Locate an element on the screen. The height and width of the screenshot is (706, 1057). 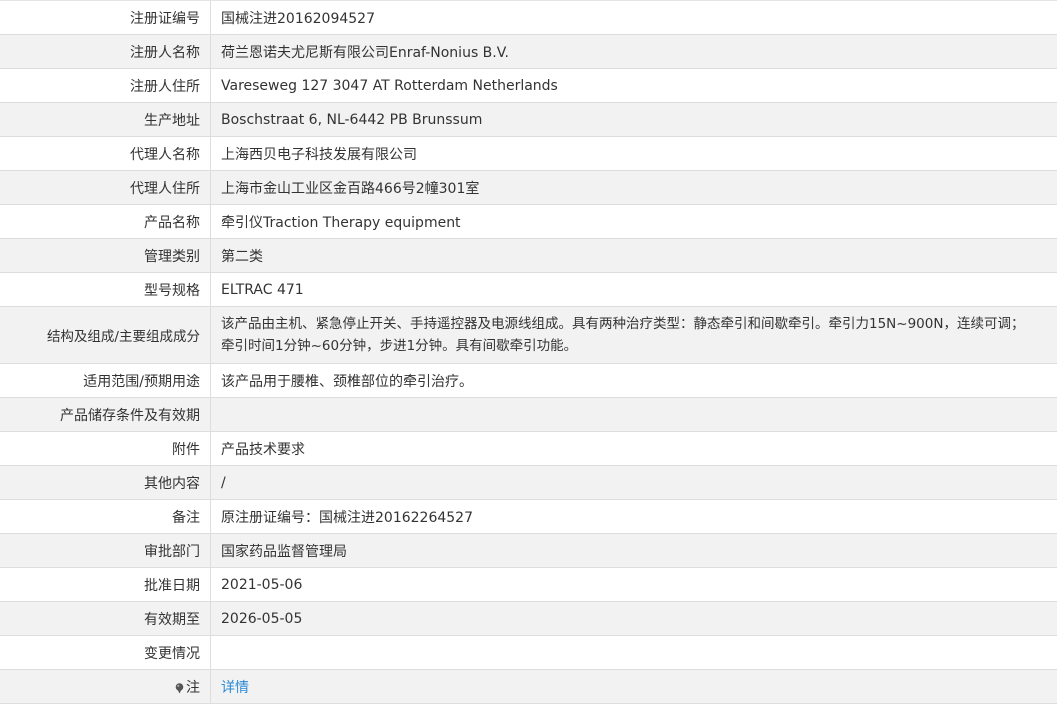
field-label: 结构及组成/主要组成成分 is located at coordinates (105, 335).